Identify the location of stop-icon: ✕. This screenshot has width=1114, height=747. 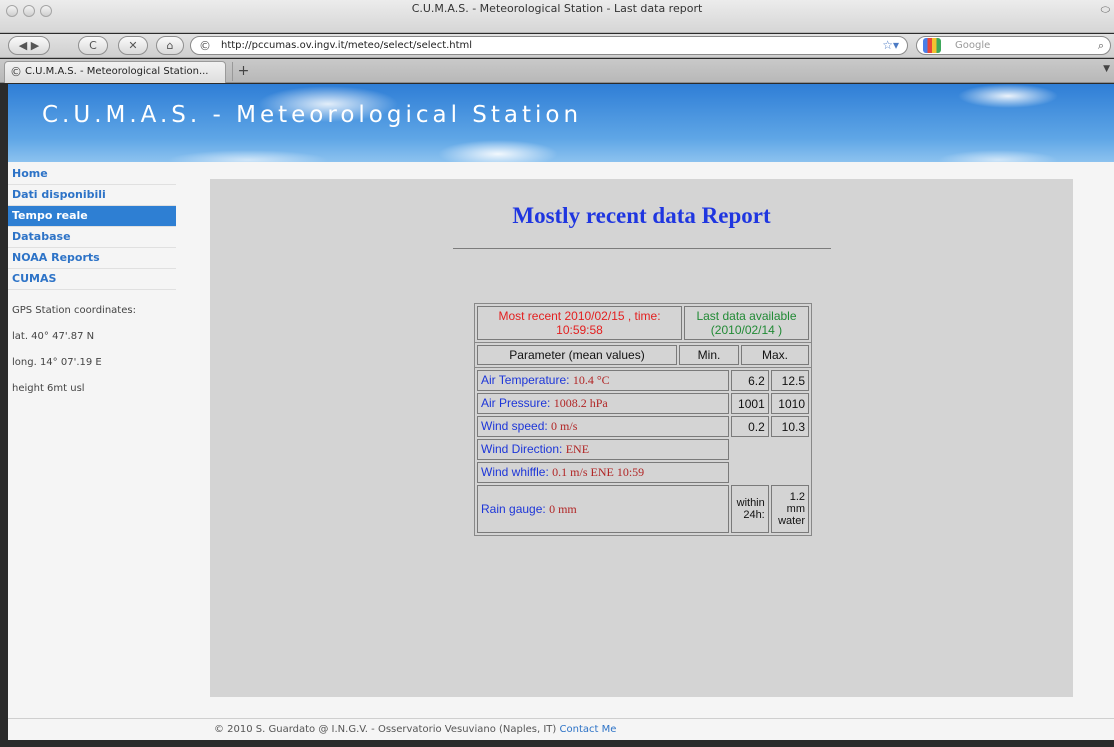
(133, 45).